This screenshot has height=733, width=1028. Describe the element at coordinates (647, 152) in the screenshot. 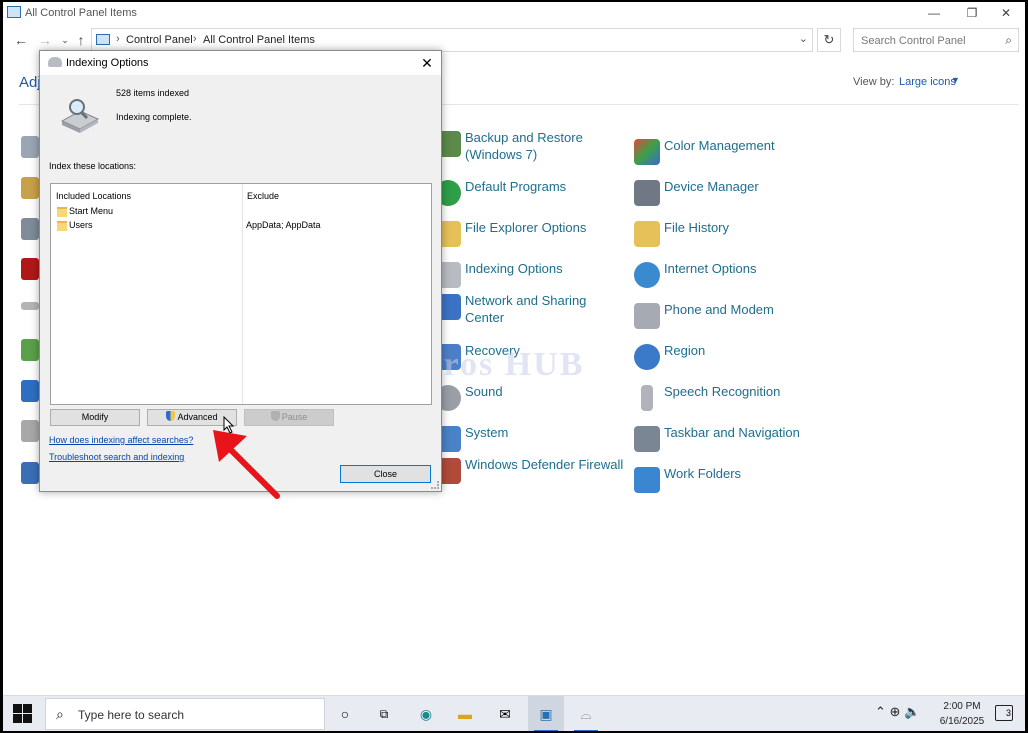

I see `color-management-icon` at that location.